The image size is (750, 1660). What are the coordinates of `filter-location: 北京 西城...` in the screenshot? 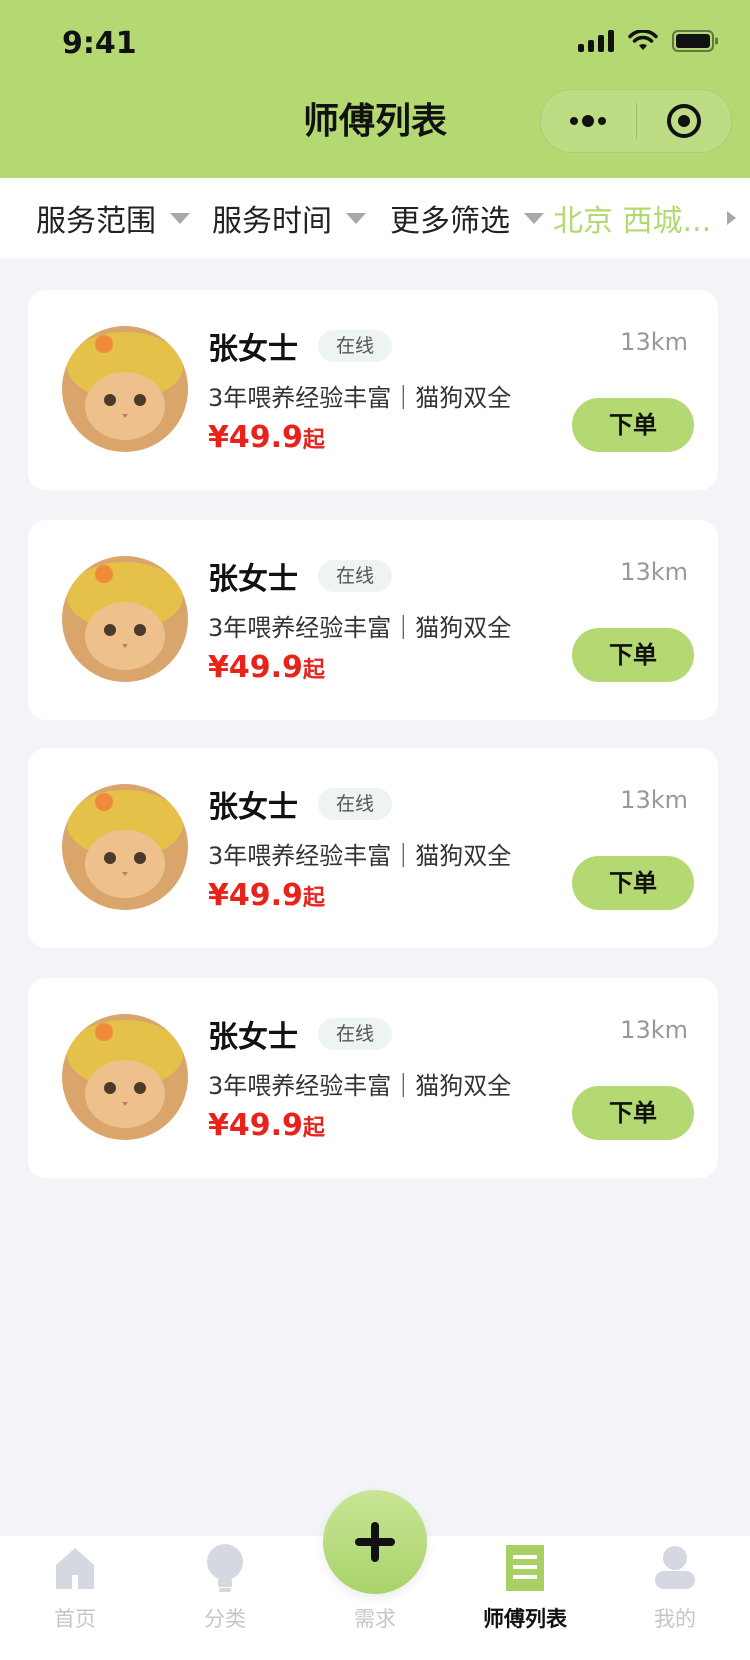 It's located at (645, 218).